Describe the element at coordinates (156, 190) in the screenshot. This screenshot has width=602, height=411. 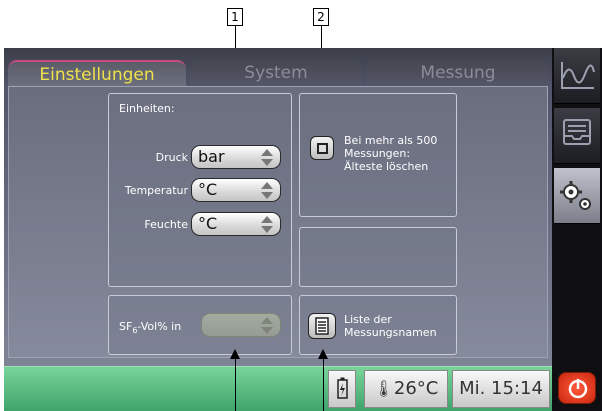
I see `temperature-label: Temperatur` at that location.